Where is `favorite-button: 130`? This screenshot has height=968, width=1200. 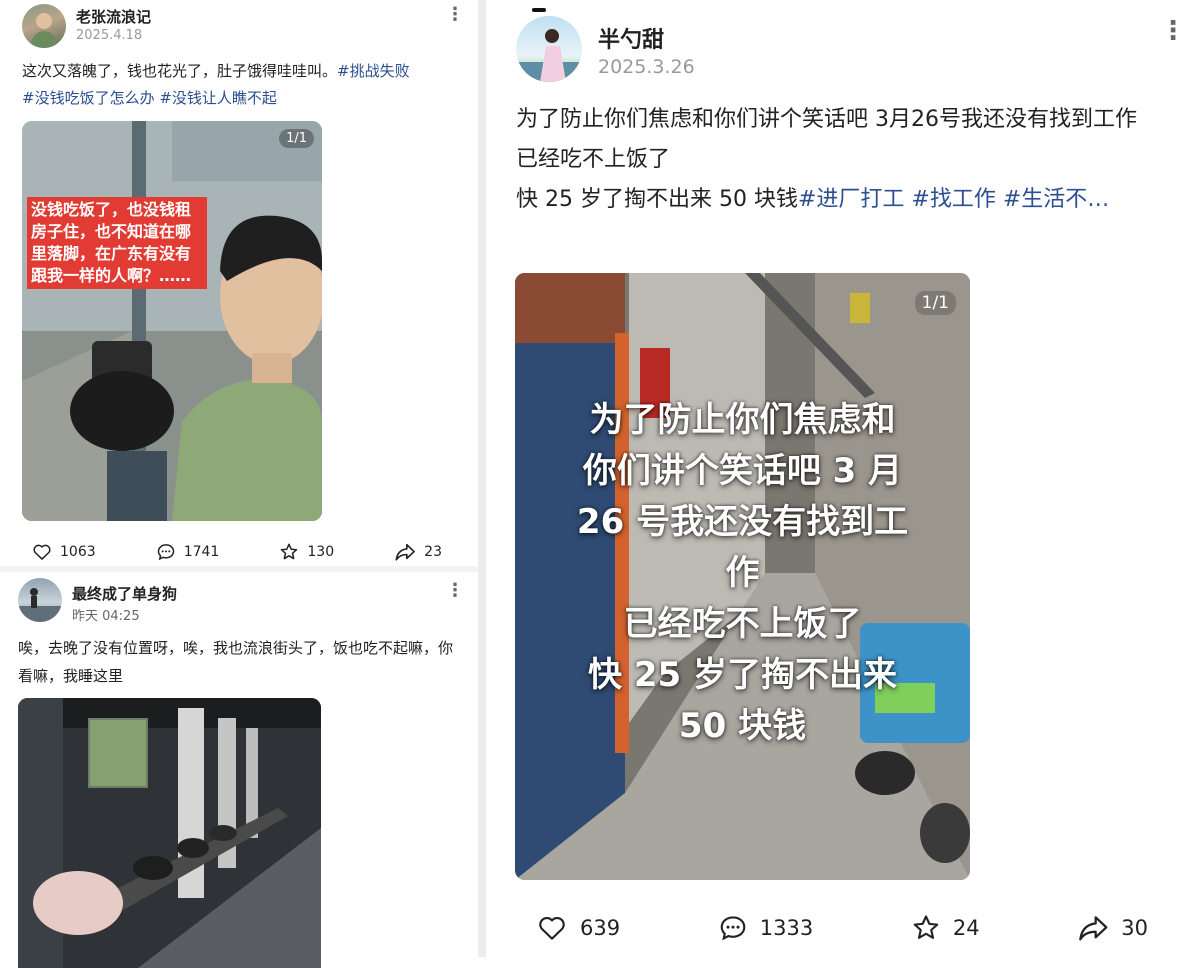 favorite-button: 130 is located at coordinates (306, 552).